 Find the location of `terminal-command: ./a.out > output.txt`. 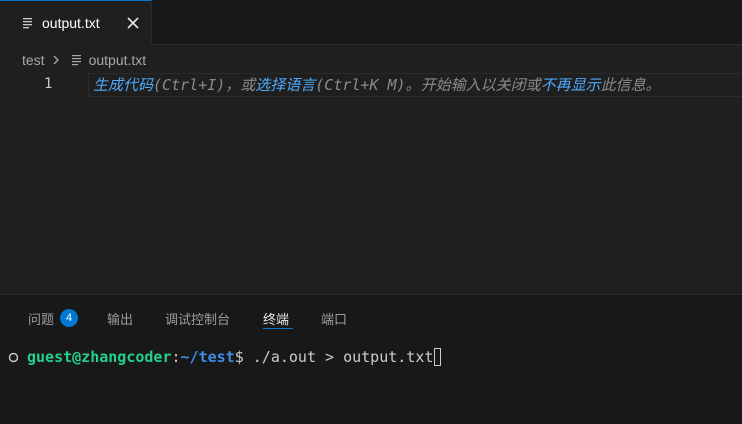

terminal-command: ./a.out > output.txt is located at coordinates (338, 357).